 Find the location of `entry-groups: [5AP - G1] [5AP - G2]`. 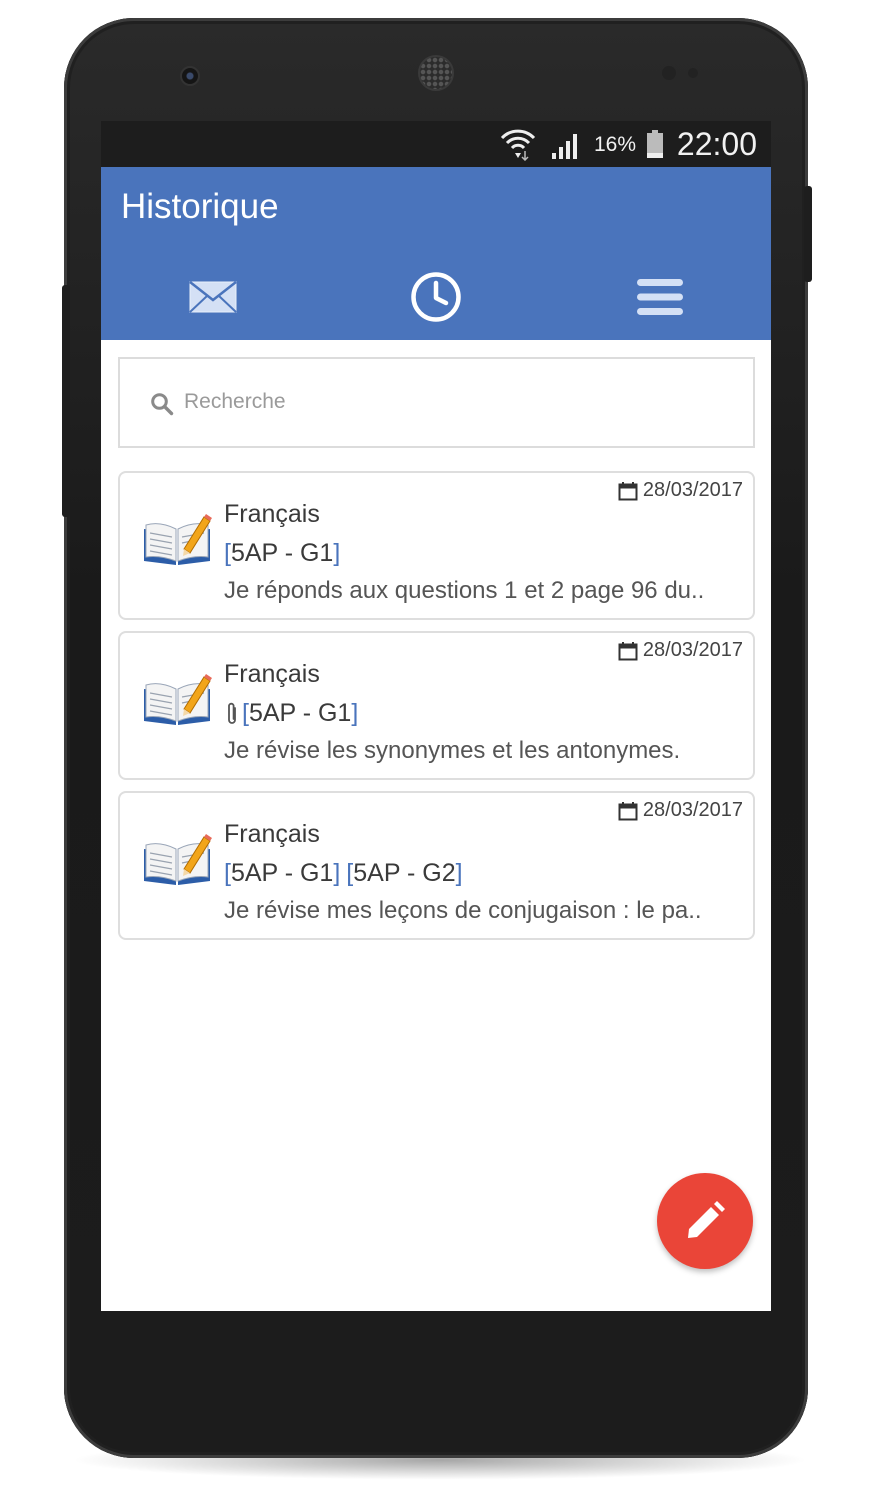

entry-groups: [5AP - G1] [5AP - G2] is located at coordinates (346, 873).